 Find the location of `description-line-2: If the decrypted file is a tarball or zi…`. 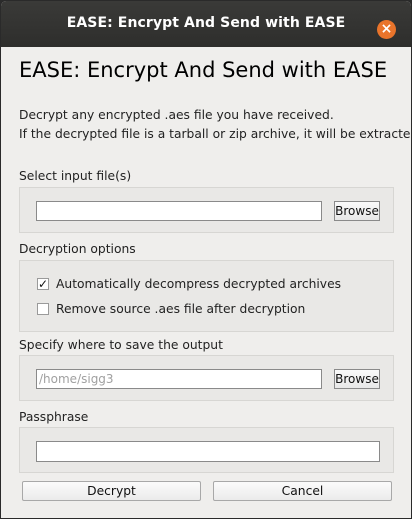

description-line-2: If the decrypted file is a tarball or zi… is located at coordinates (215, 134).